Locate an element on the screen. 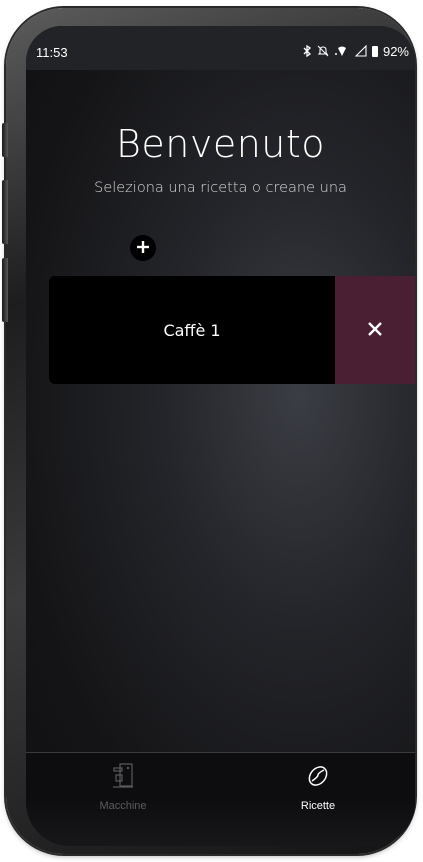 The width and height of the screenshot is (423, 862). notifications-off-icon is located at coordinates (323, 52).